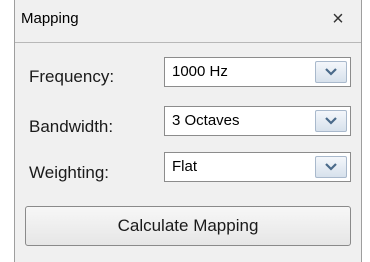  I want to click on panel-title: Mapping, so click(50, 18).